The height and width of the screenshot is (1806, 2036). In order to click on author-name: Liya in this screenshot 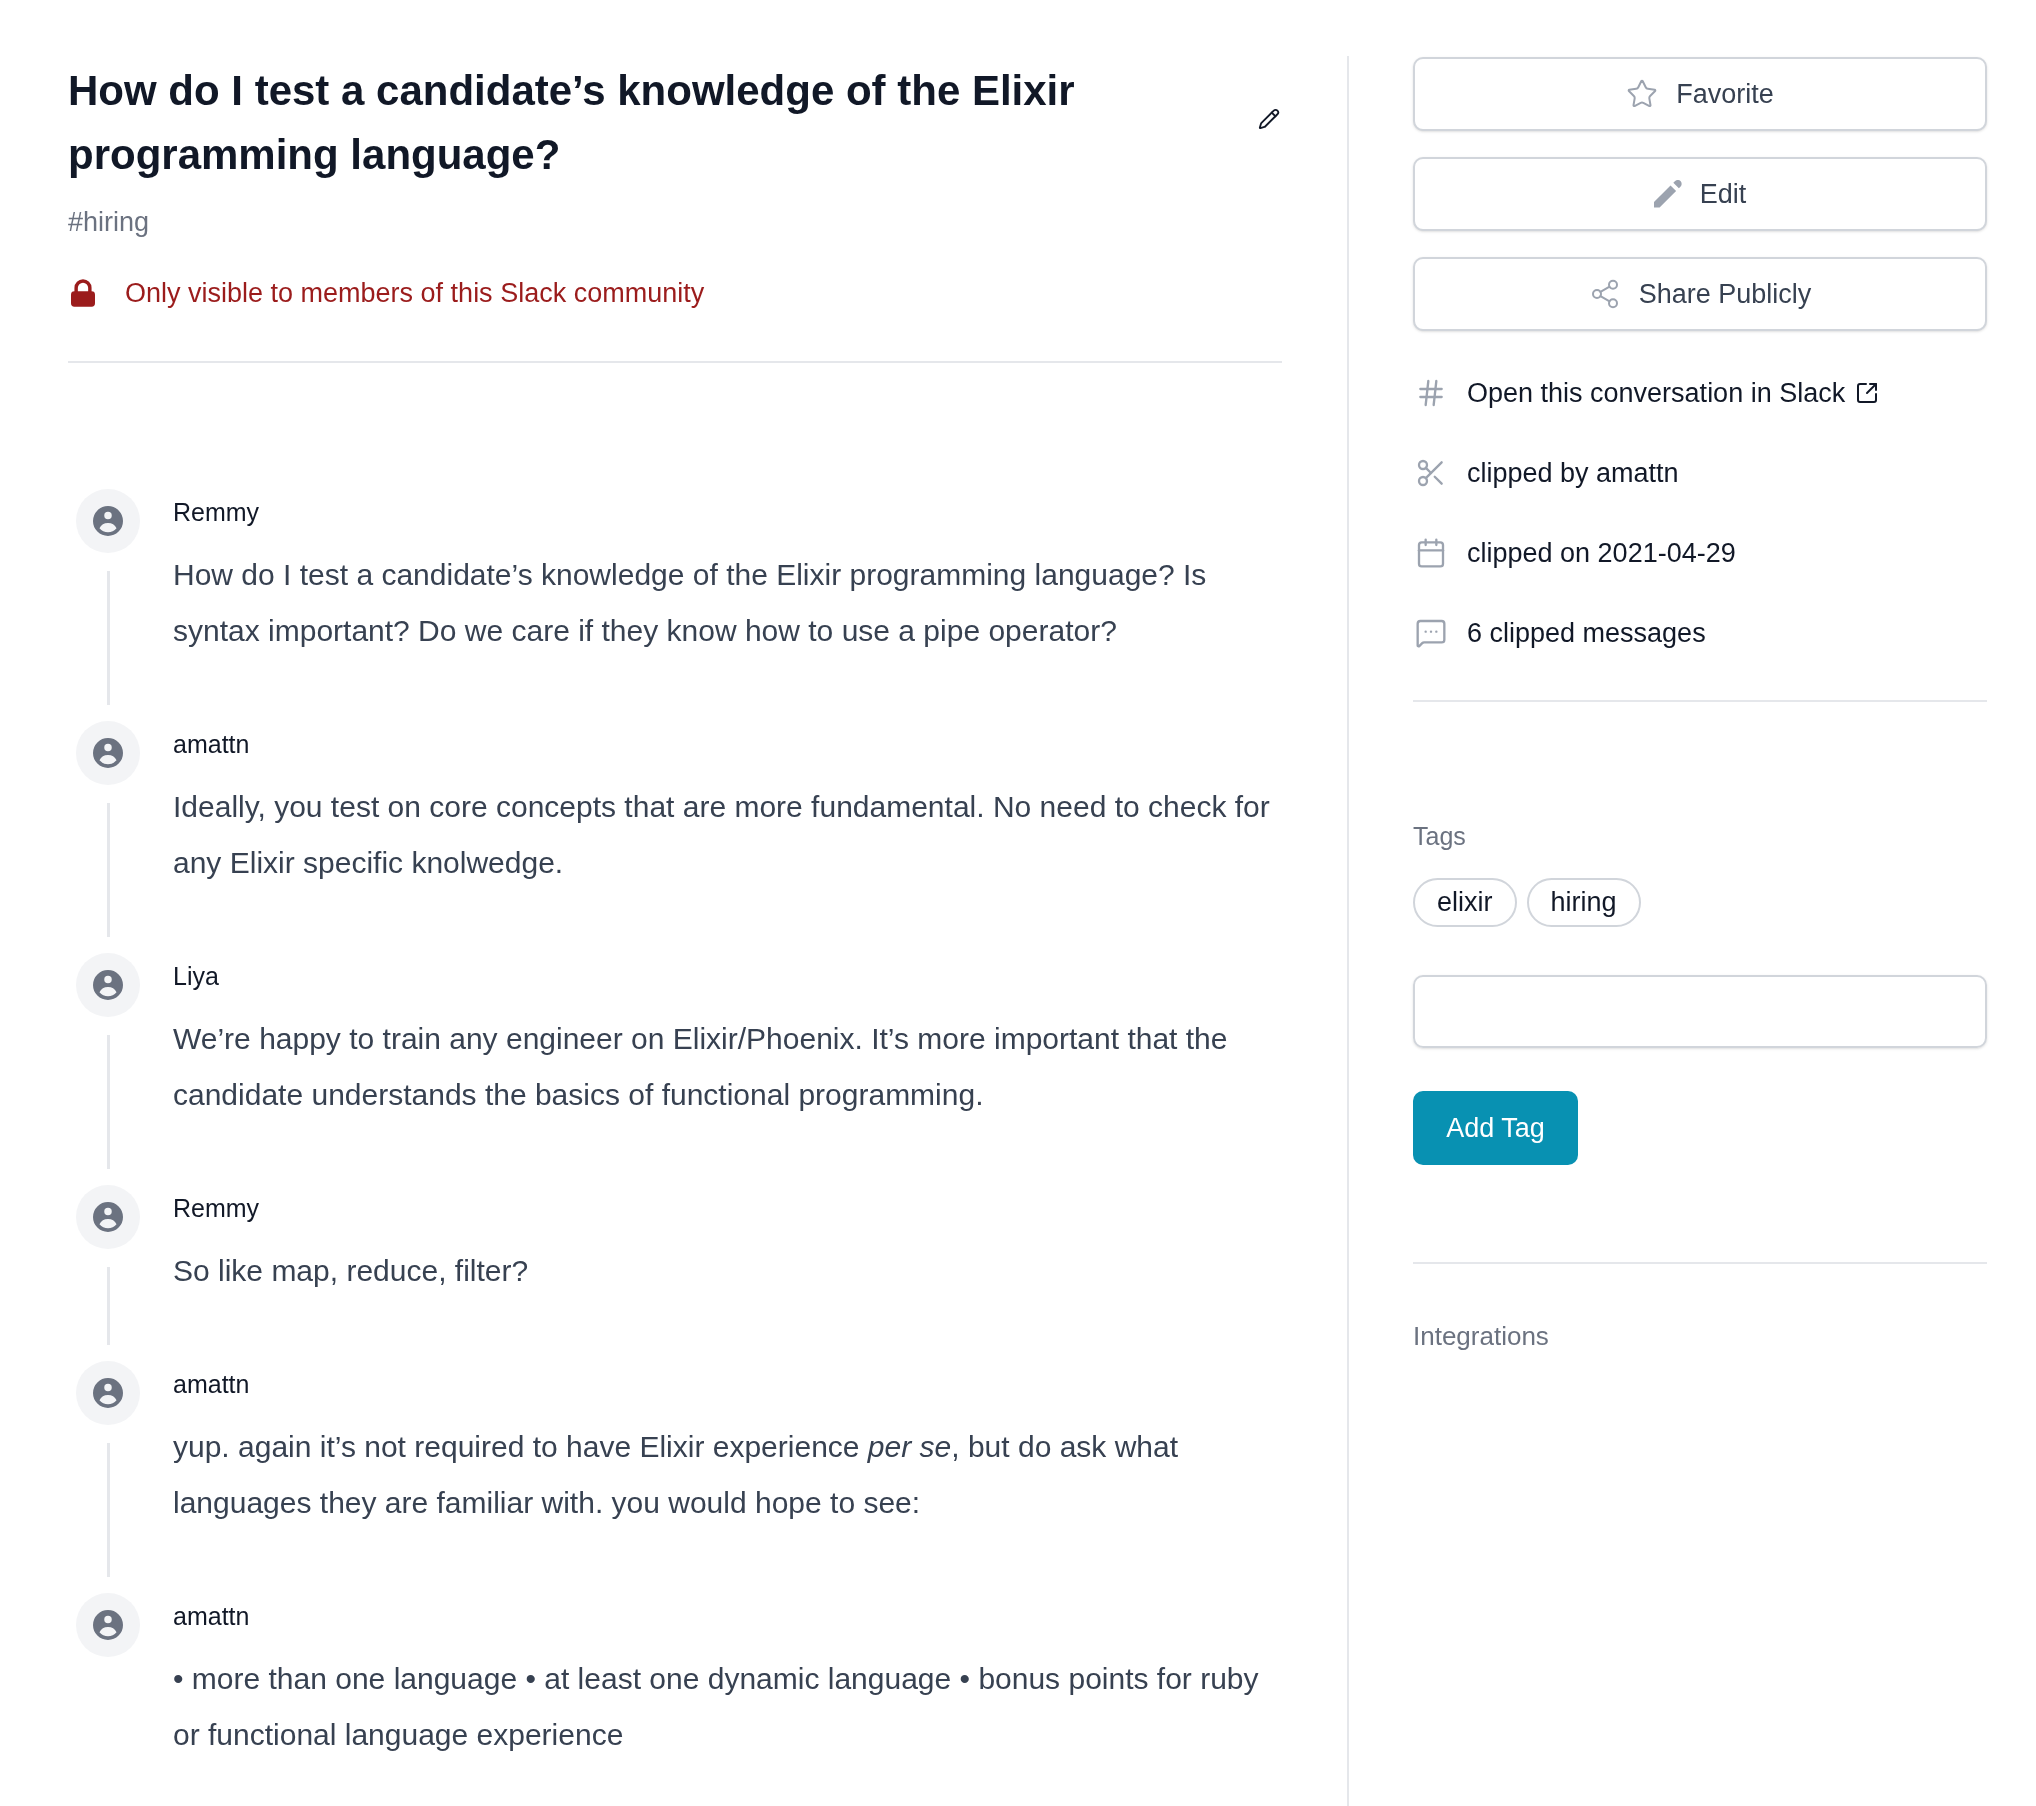, I will do `click(196, 976)`.